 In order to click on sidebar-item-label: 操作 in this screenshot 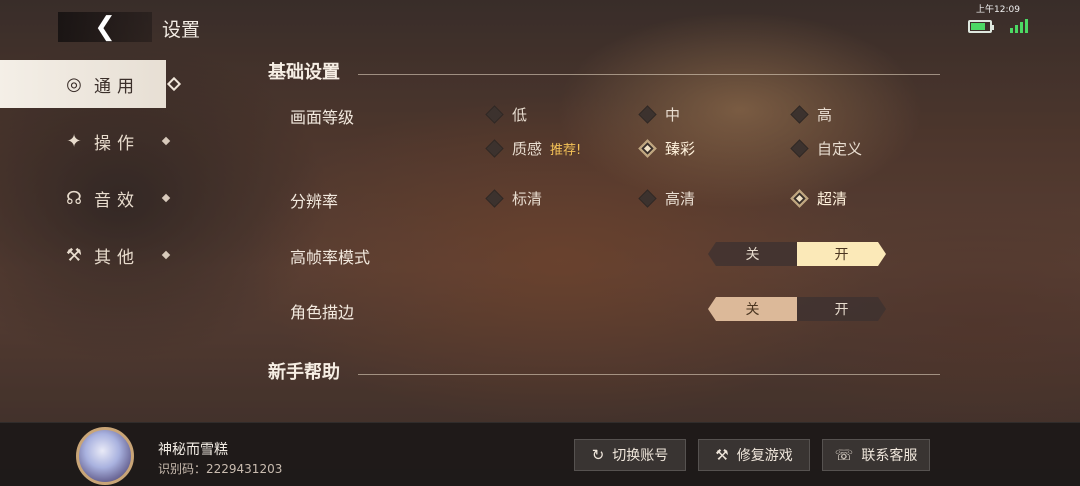, I will do `click(117, 143)`.